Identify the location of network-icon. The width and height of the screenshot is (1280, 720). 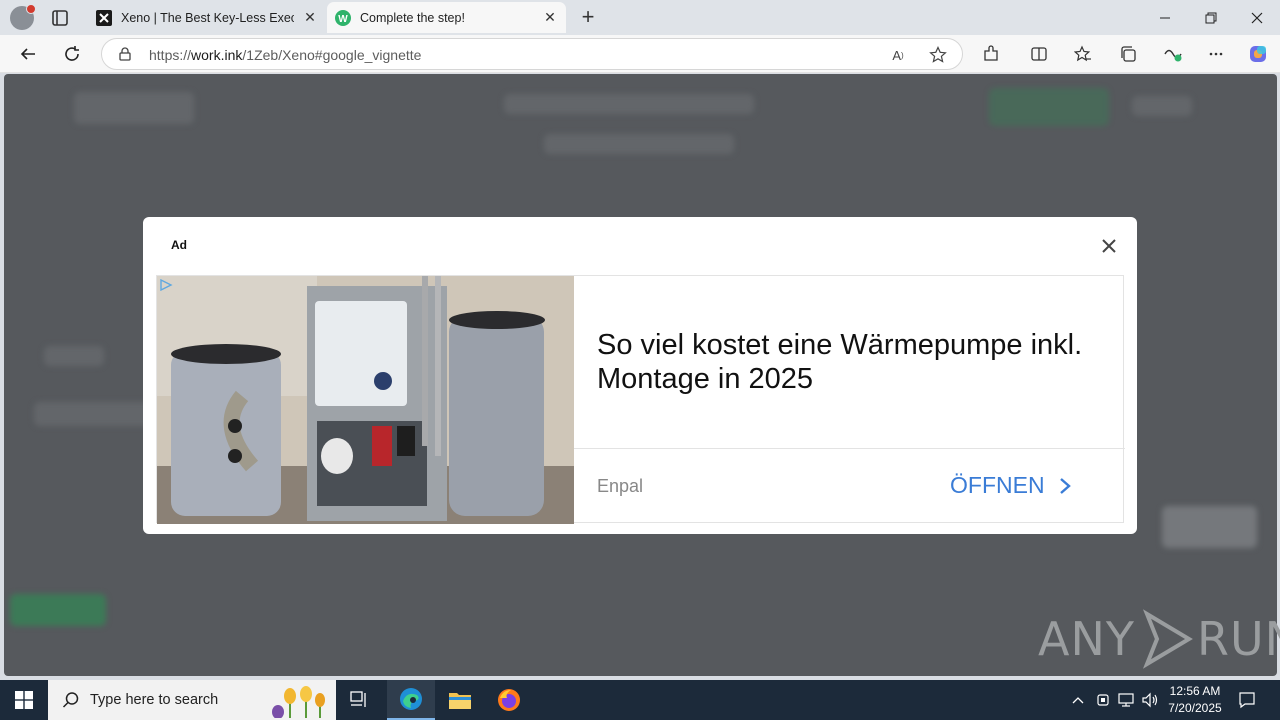
(1126, 700).